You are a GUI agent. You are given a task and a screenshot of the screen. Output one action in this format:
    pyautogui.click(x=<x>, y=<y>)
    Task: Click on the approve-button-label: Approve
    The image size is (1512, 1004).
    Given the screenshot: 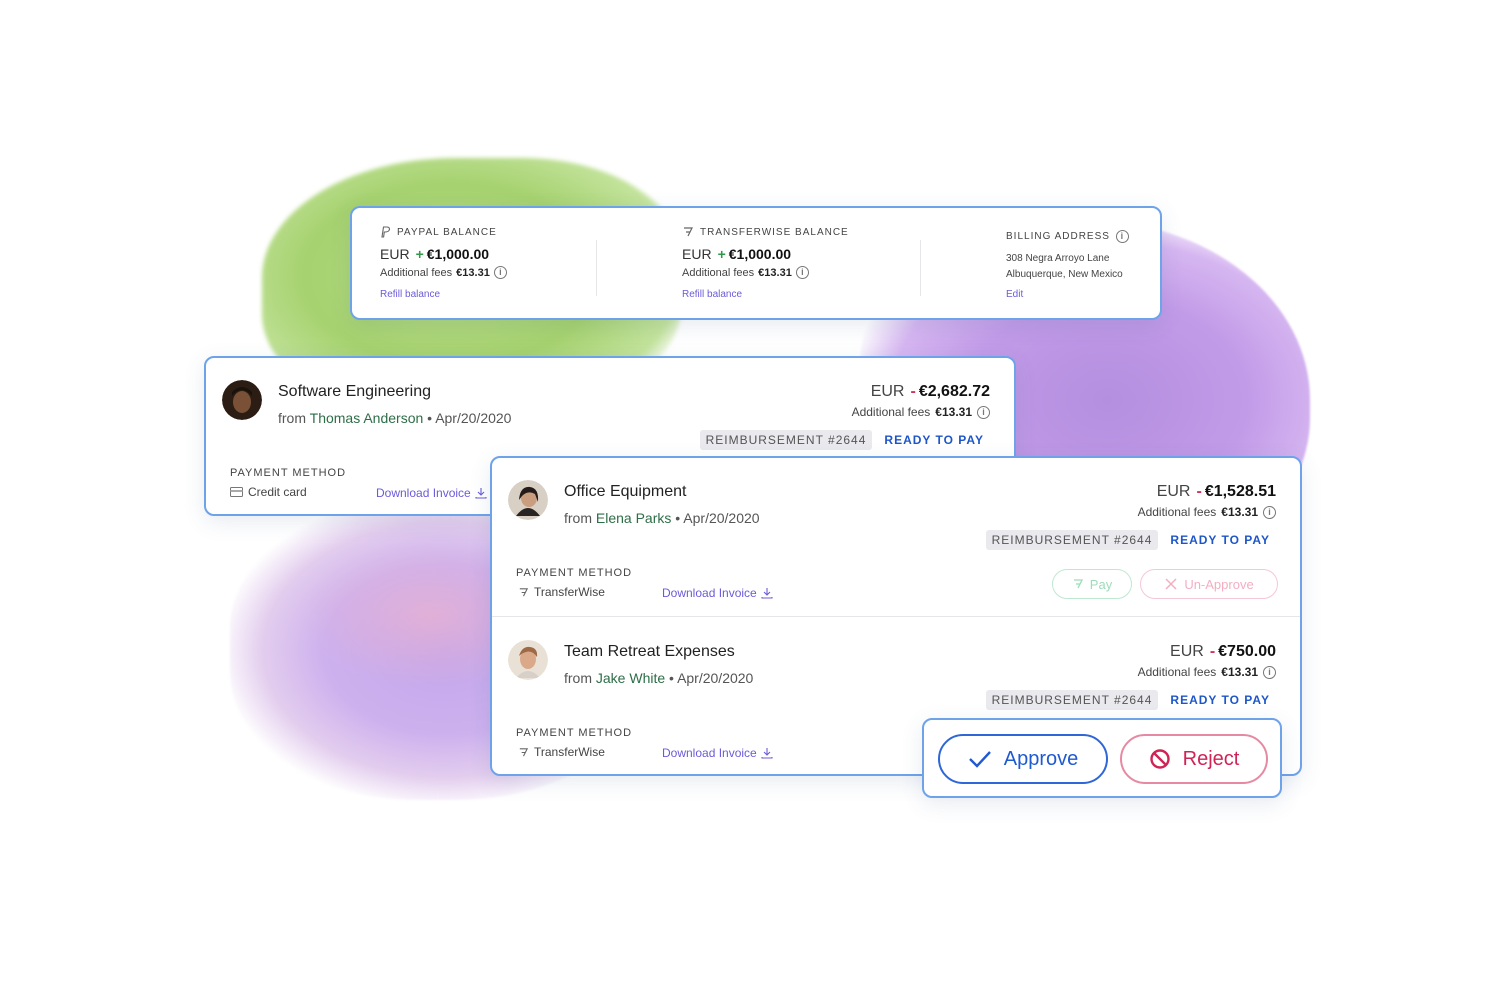 What is the action you would take?
    pyautogui.click(x=1041, y=758)
    